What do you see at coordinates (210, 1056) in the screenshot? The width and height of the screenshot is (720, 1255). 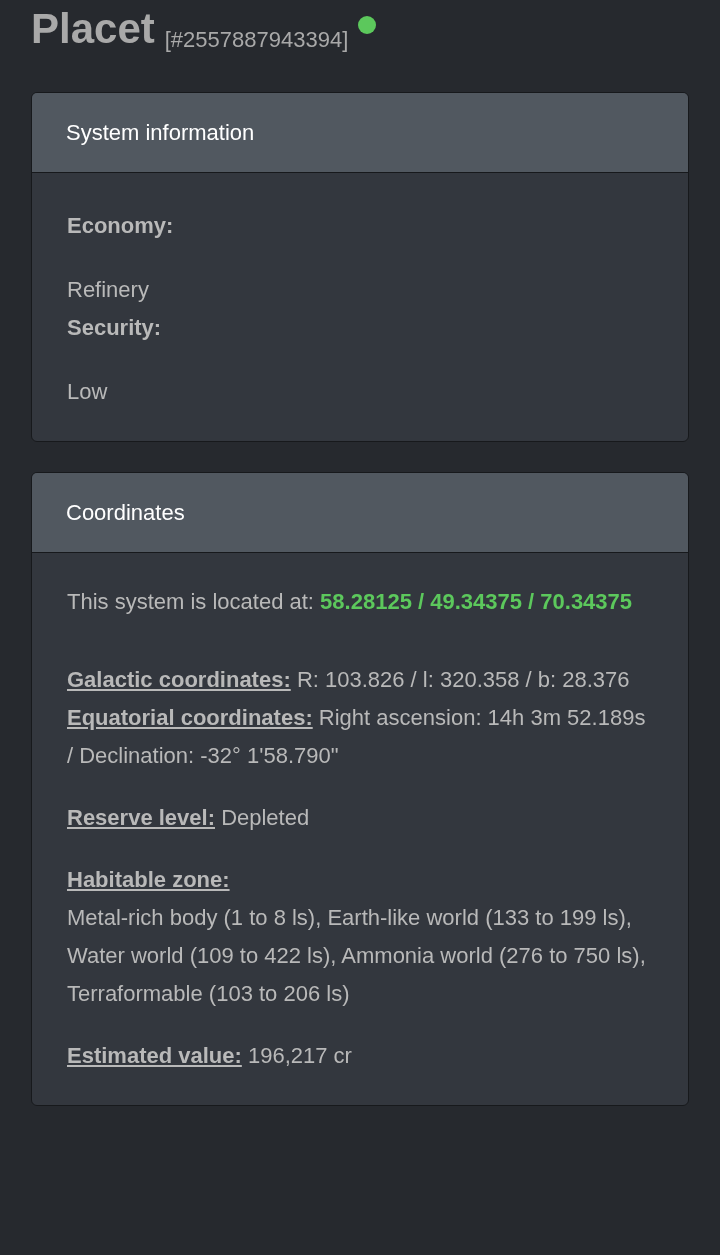 I see `coordinate-detail: Estimated value: 196,217 cr` at bounding box center [210, 1056].